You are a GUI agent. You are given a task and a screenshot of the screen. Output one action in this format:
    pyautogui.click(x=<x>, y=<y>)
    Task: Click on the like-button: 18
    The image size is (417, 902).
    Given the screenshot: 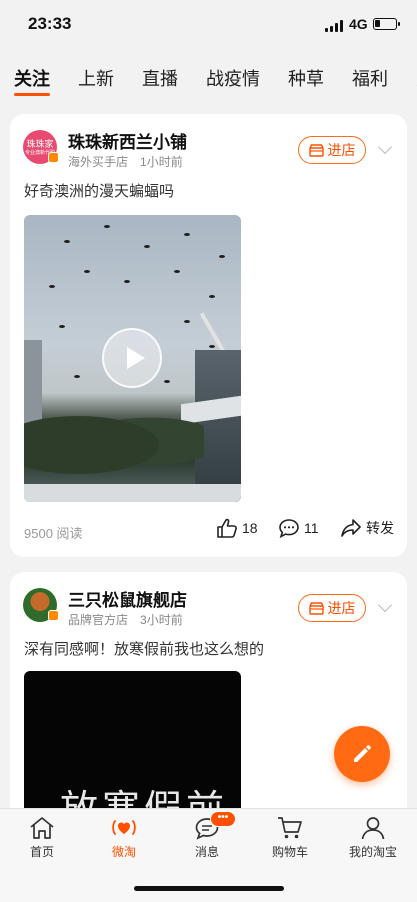 What is the action you would take?
    pyautogui.click(x=237, y=528)
    